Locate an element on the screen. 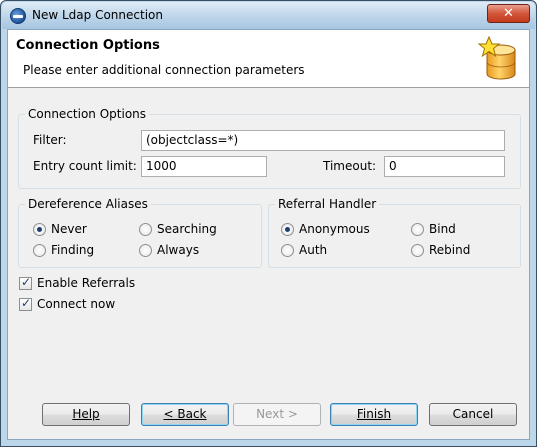 Image resolution: width=537 pixels, height=447 pixels. help-button: Help is located at coordinates (86, 414).